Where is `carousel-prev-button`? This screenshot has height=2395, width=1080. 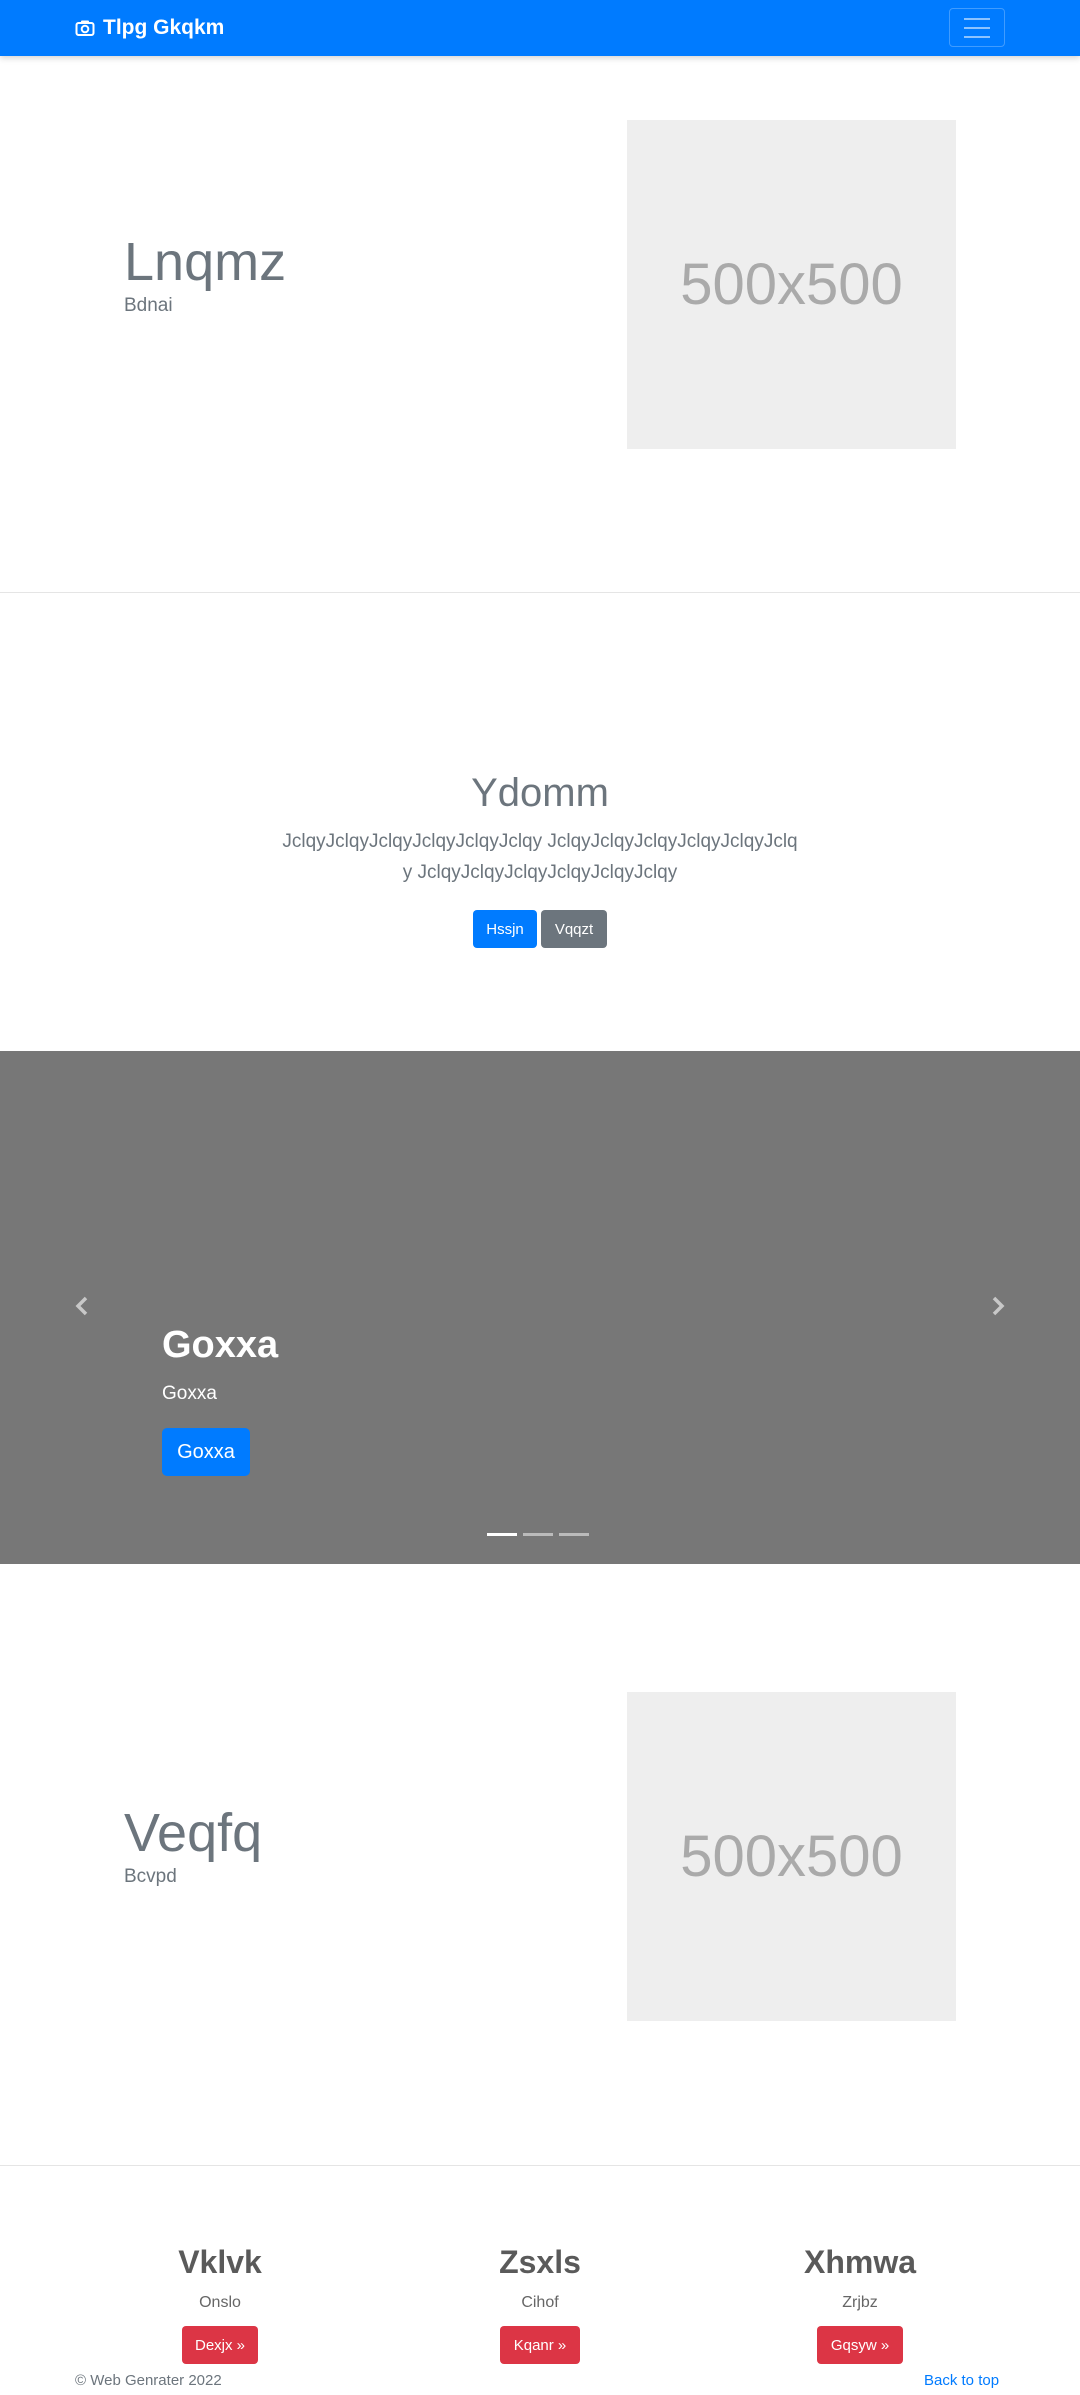 carousel-prev-button is located at coordinates (82, 1306).